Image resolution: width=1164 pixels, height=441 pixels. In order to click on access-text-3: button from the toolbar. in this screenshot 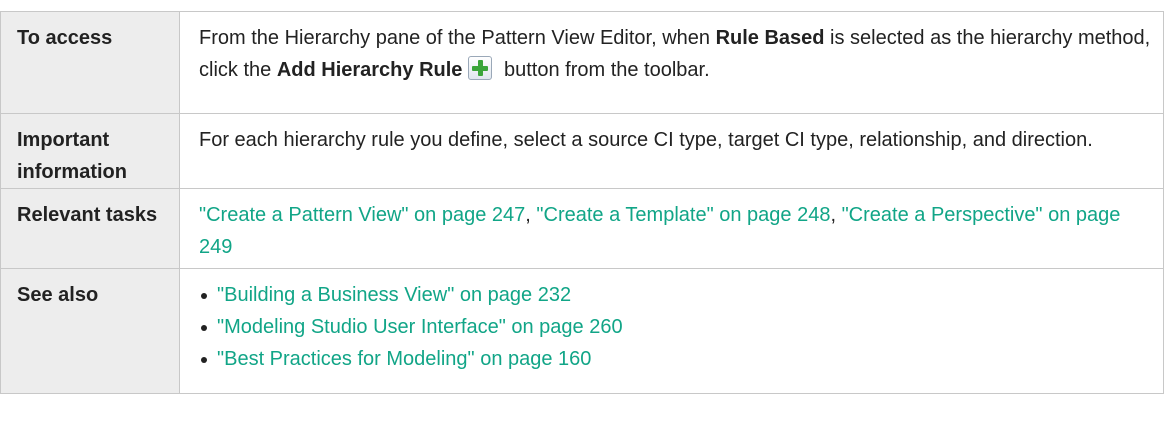, I will do `click(604, 70)`.